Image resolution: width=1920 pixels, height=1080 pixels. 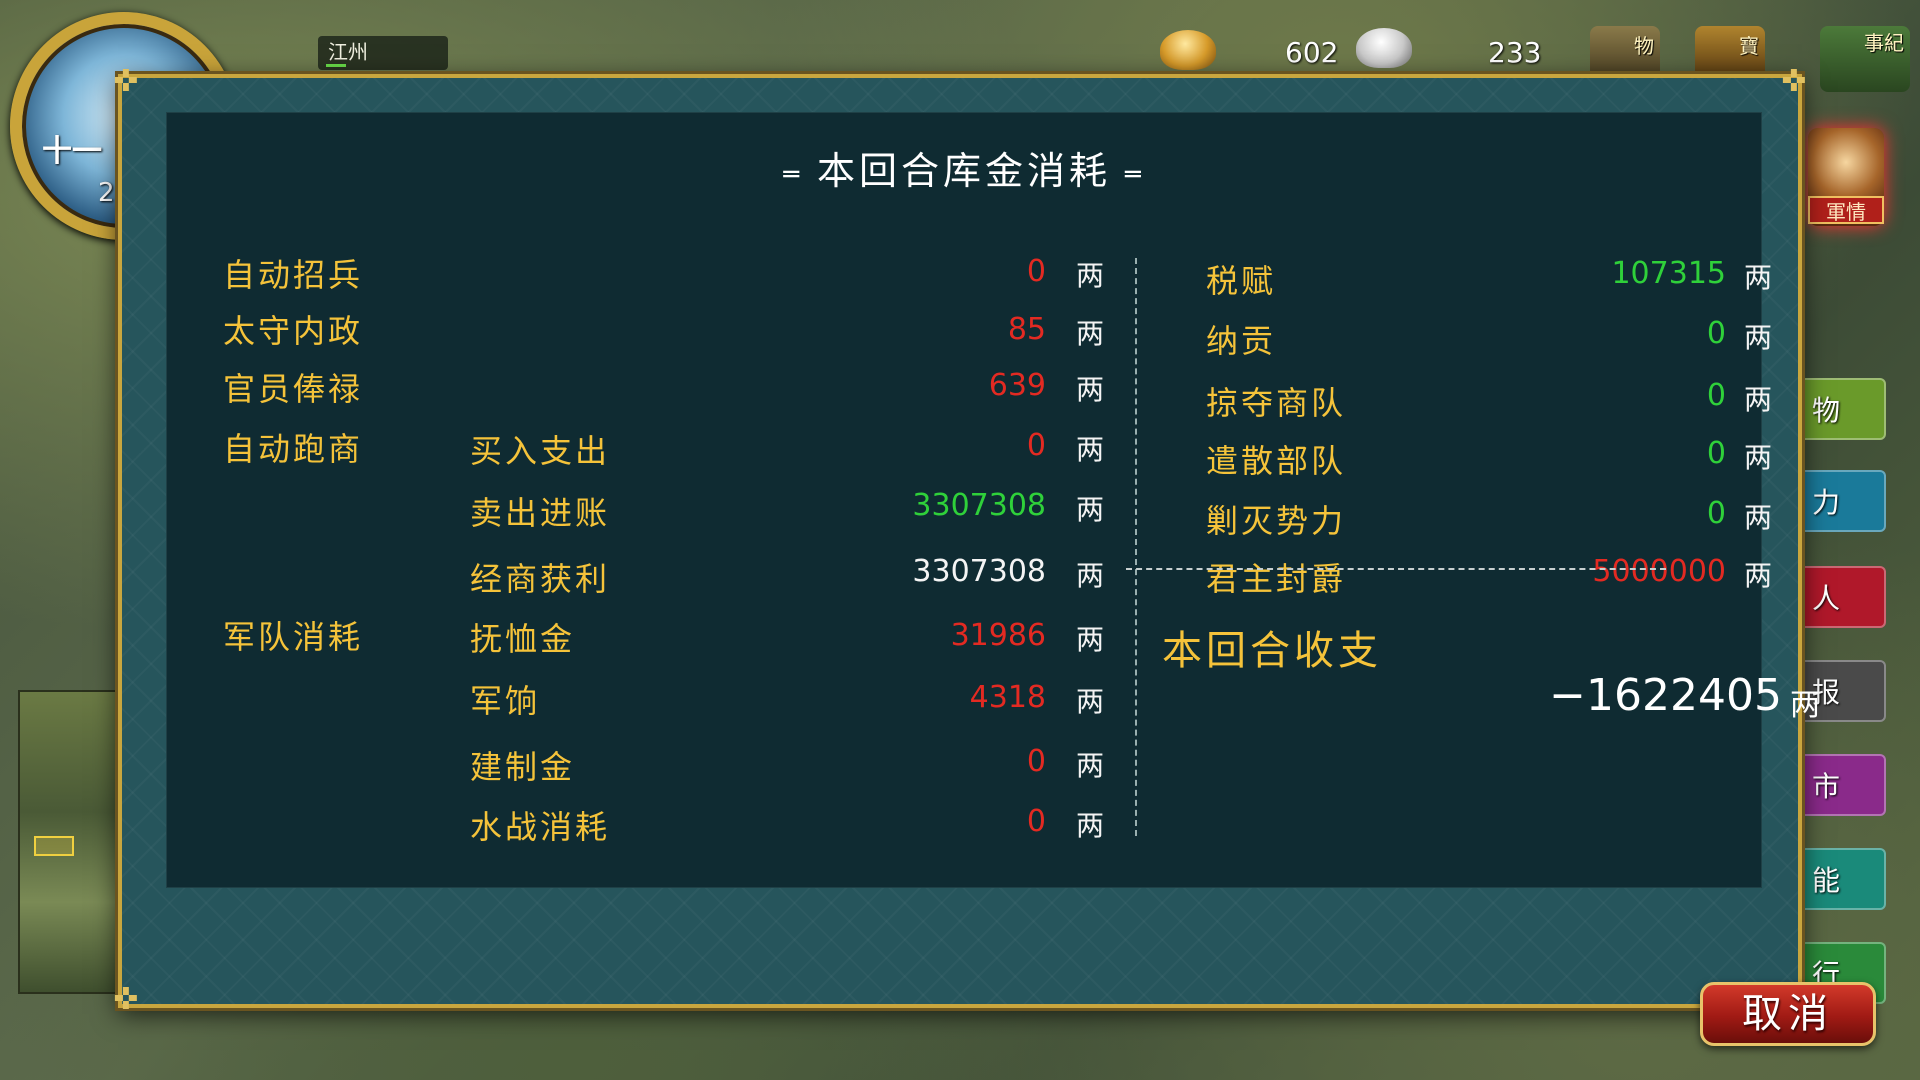 I want to click on food-amount: 233, so click(x=1515, y=52).